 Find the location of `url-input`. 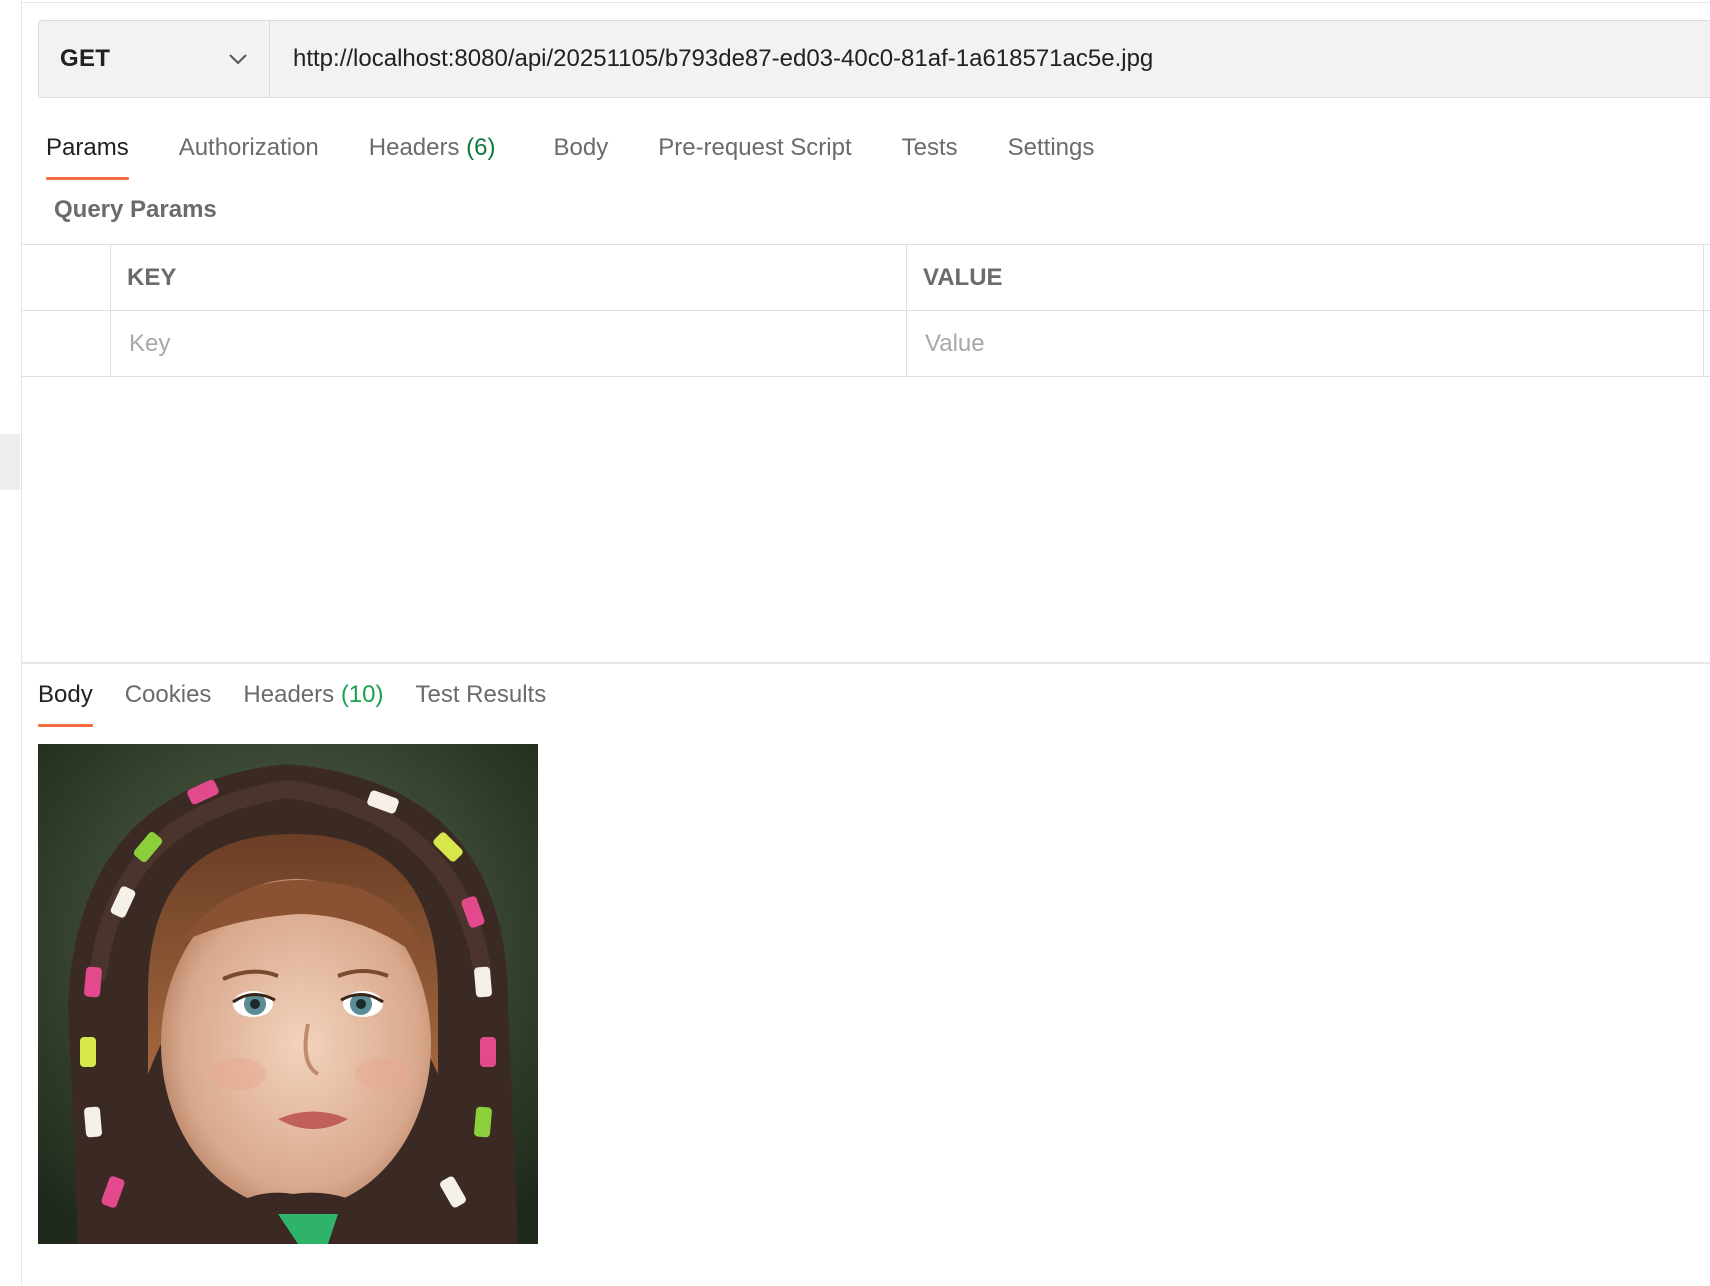

url-input is located at coordinates (990, 59).